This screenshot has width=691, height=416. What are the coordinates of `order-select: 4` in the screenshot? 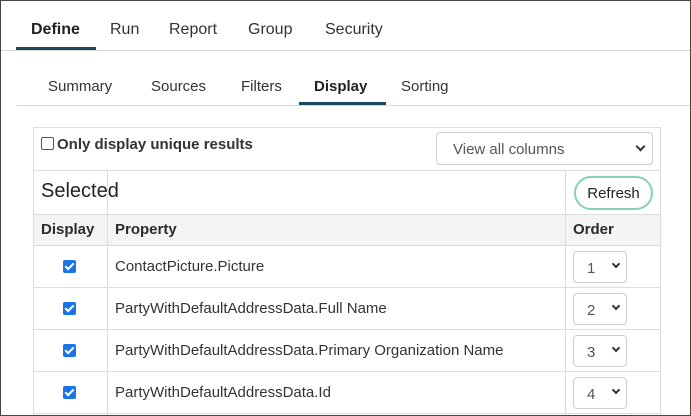 It's located at (600, 393).